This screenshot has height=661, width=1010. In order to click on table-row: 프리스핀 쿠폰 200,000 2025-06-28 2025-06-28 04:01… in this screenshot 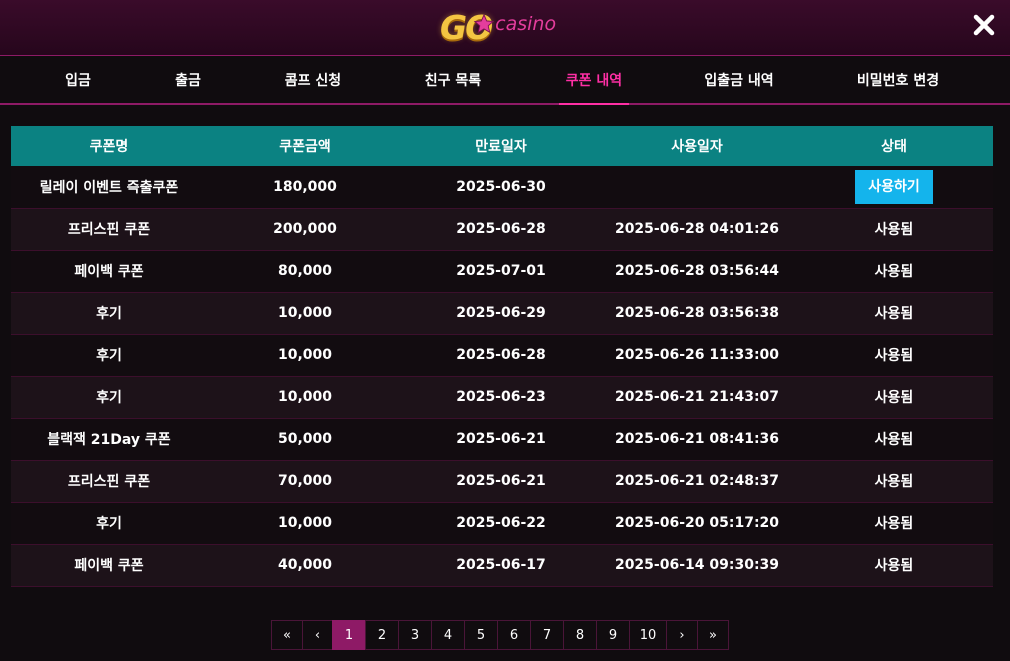, I will do `click(502, 229)`.